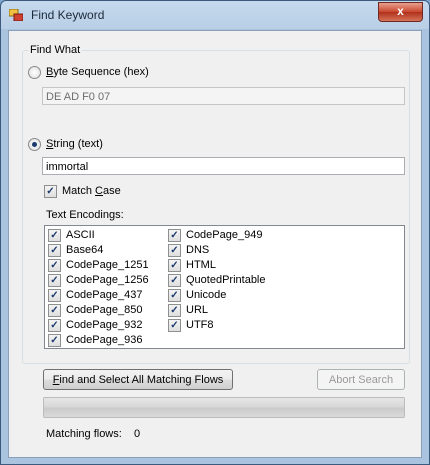  I want to click on byte-sequence-radio, so click(34, 72).